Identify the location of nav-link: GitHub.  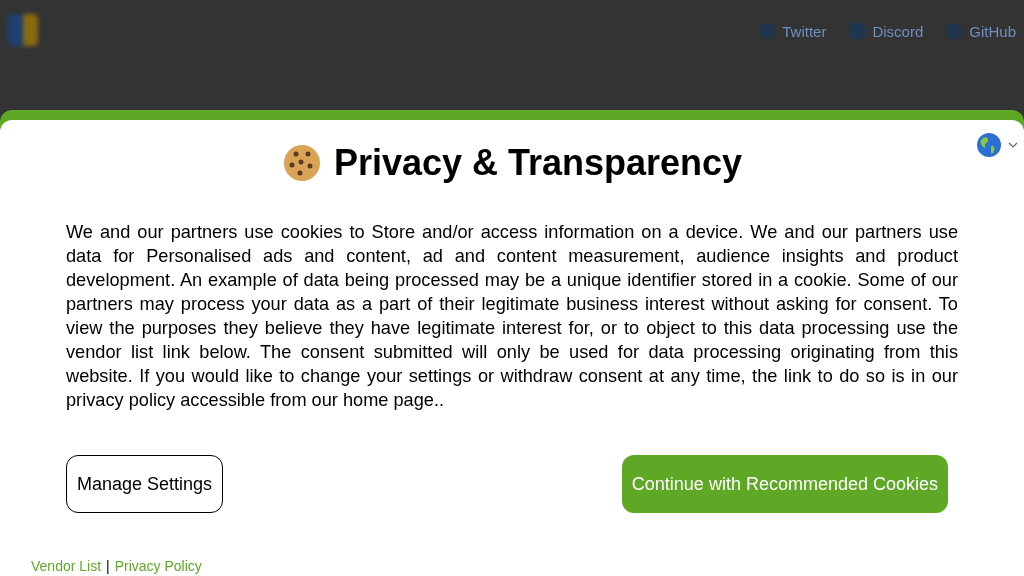
(980, 31).